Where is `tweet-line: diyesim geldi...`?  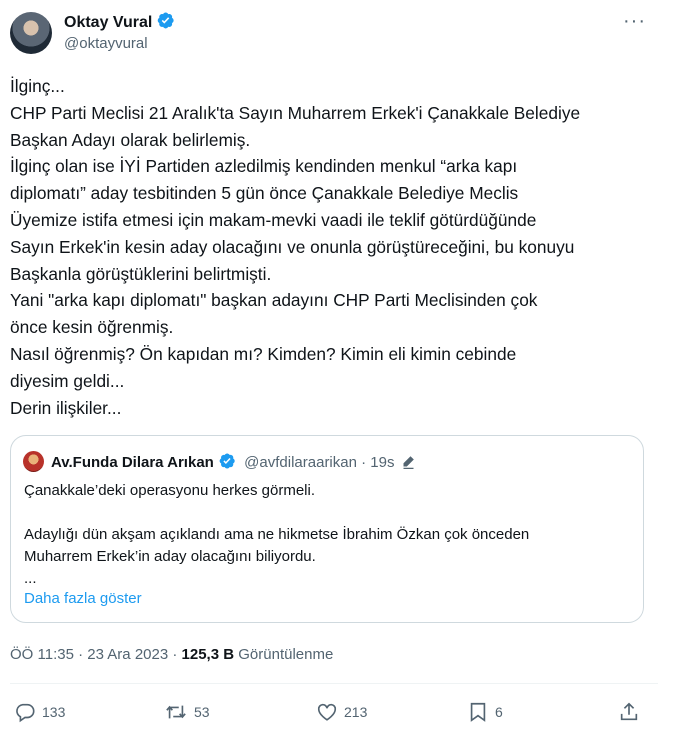 tweet-line: diyesim geldi... is located at coordinates (67, 380).